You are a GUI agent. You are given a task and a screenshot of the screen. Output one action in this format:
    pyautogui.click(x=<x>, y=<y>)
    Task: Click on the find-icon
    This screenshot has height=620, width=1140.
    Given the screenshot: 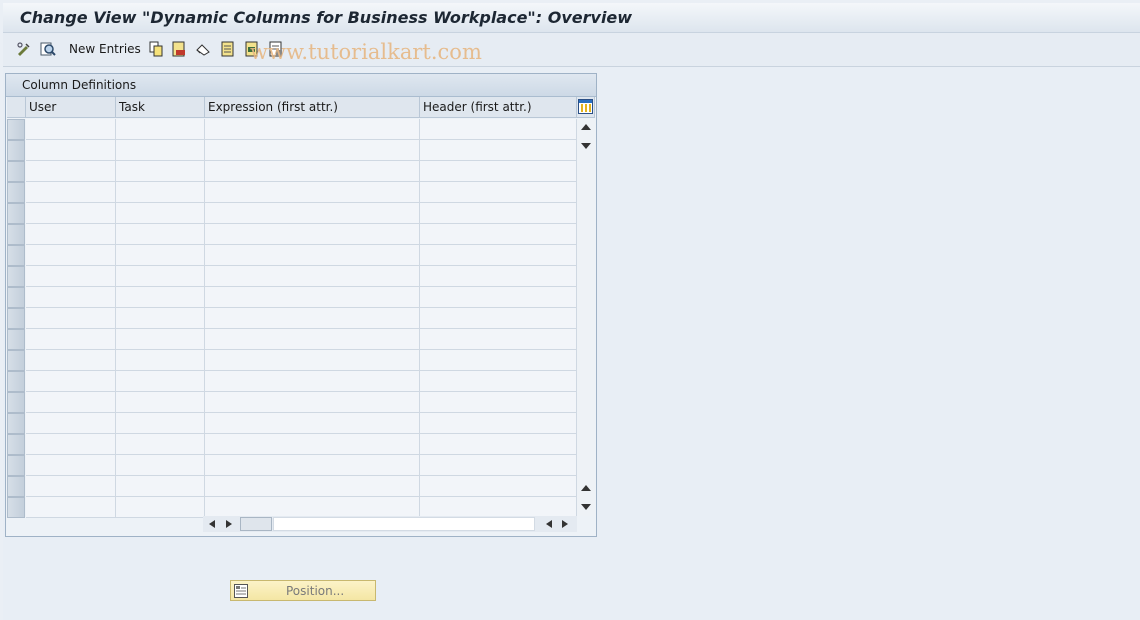 What is the action you would take?
    pyautogui.click(x=48, y=49)
    